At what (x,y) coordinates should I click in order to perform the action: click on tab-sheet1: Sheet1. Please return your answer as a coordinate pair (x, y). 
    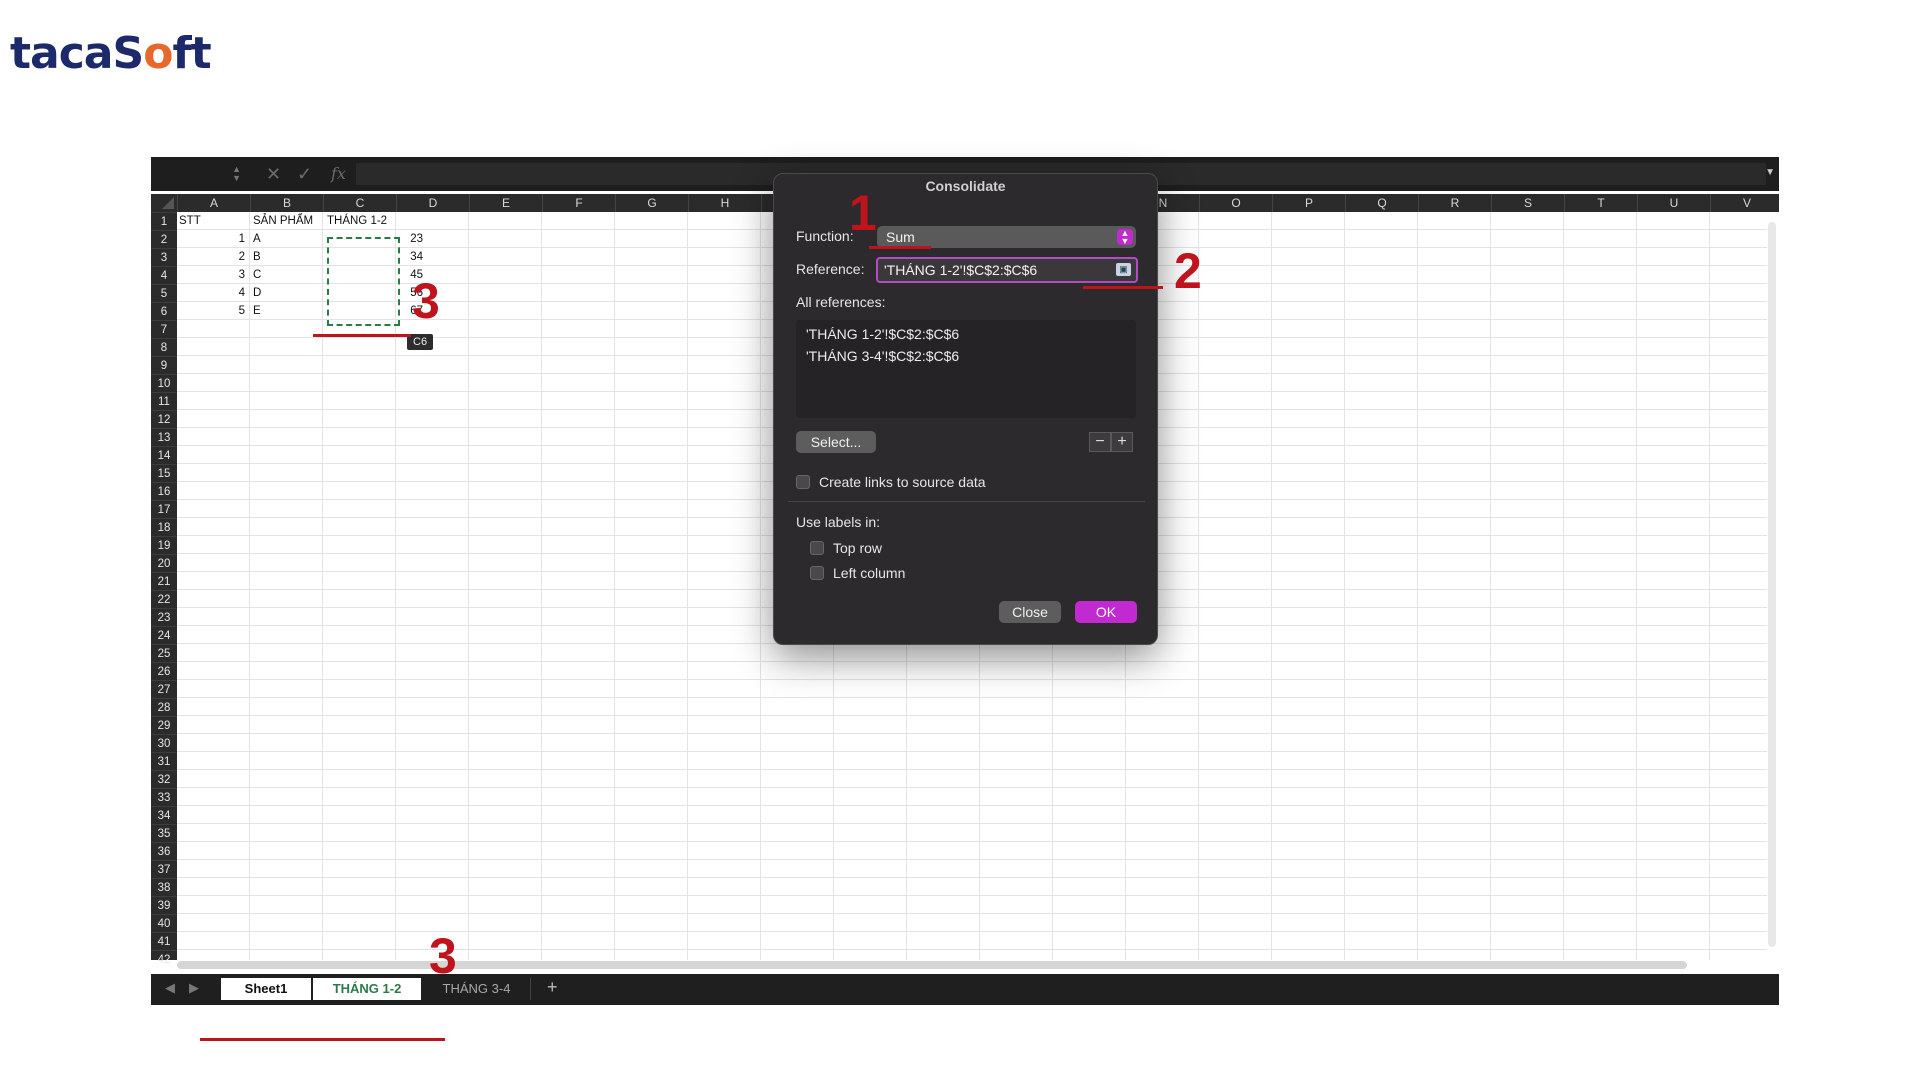
    Looking at the image, I should click on (266, 989).